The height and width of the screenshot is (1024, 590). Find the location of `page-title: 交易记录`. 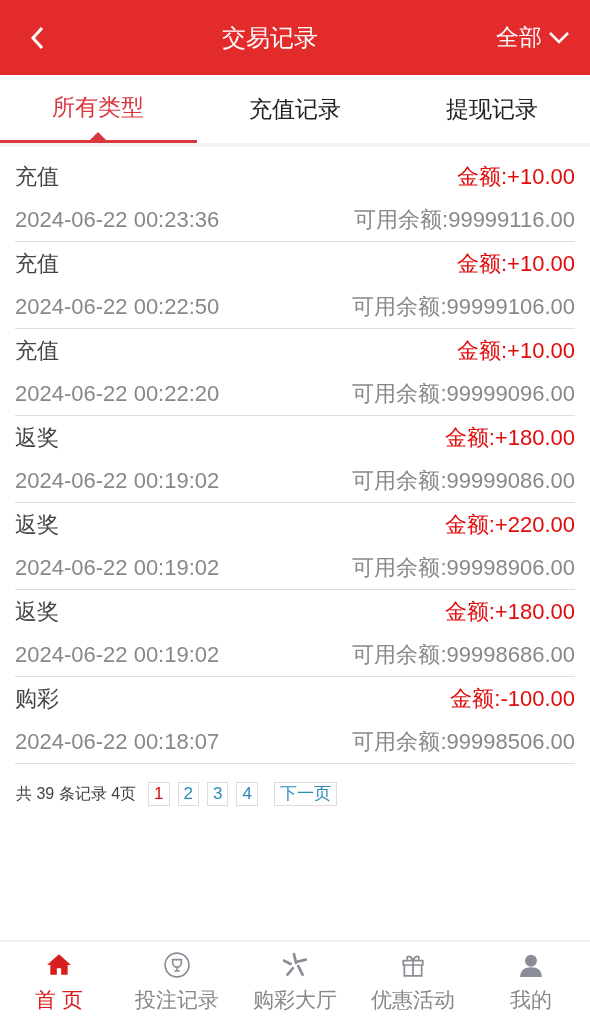

page-title: 交易记录 is located at coordinates (270, 37).